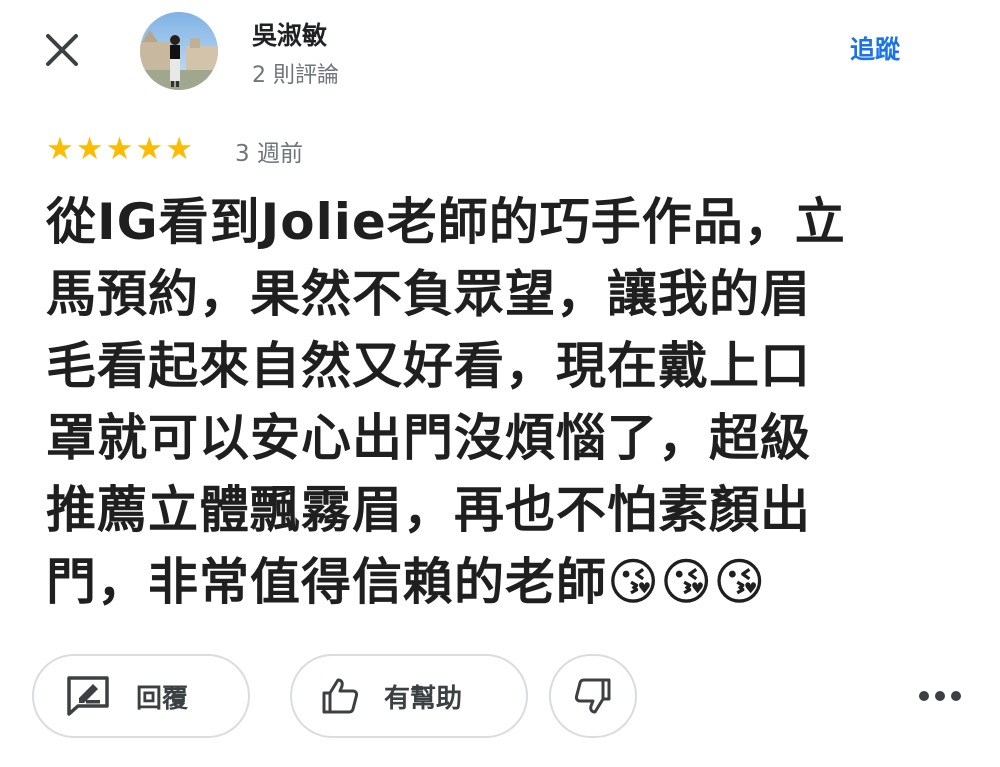 The height and width of the screenshot is (767, 1000). Describe the element at coordinates (428, 510) in the screenshot. I see `review-text-line: 推薦立體飄霧眉，再也不怕素顏出` at that location.